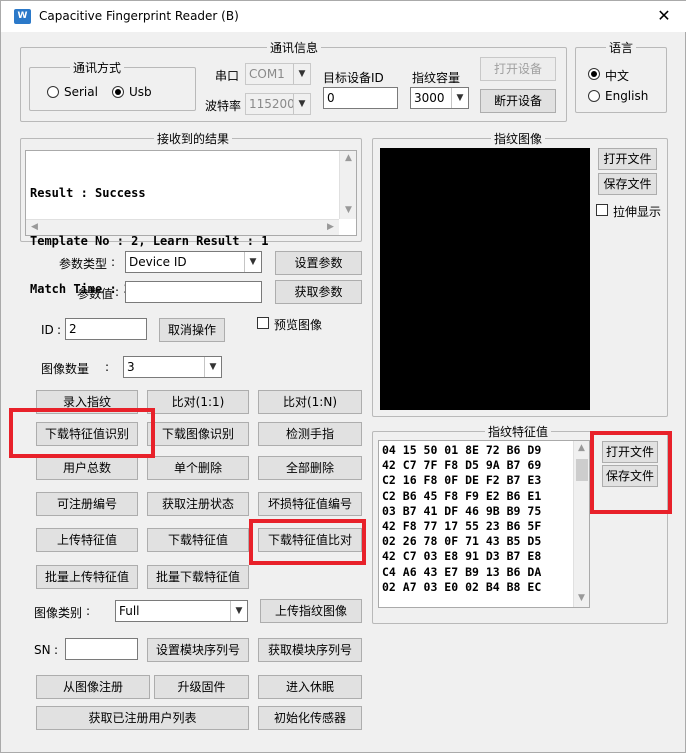  I want to click on comm-method-label: 通讯方式, so click(97, 67).